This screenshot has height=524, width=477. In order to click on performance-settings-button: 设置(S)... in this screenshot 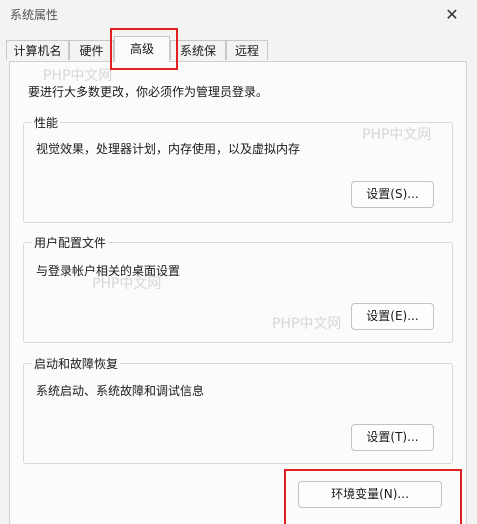, I will do `click(392, 194)`.